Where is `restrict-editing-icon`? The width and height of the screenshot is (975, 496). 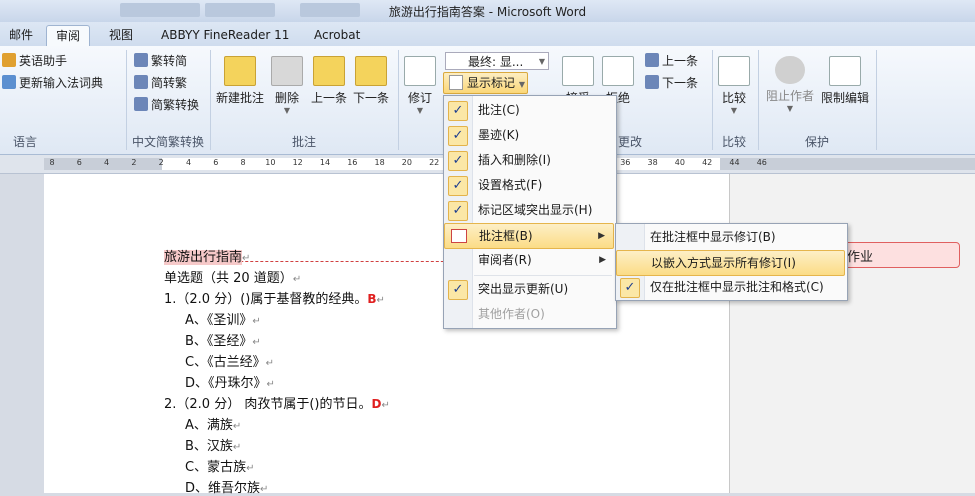
restrict-editing-icon is located at coordinates (845, 71).